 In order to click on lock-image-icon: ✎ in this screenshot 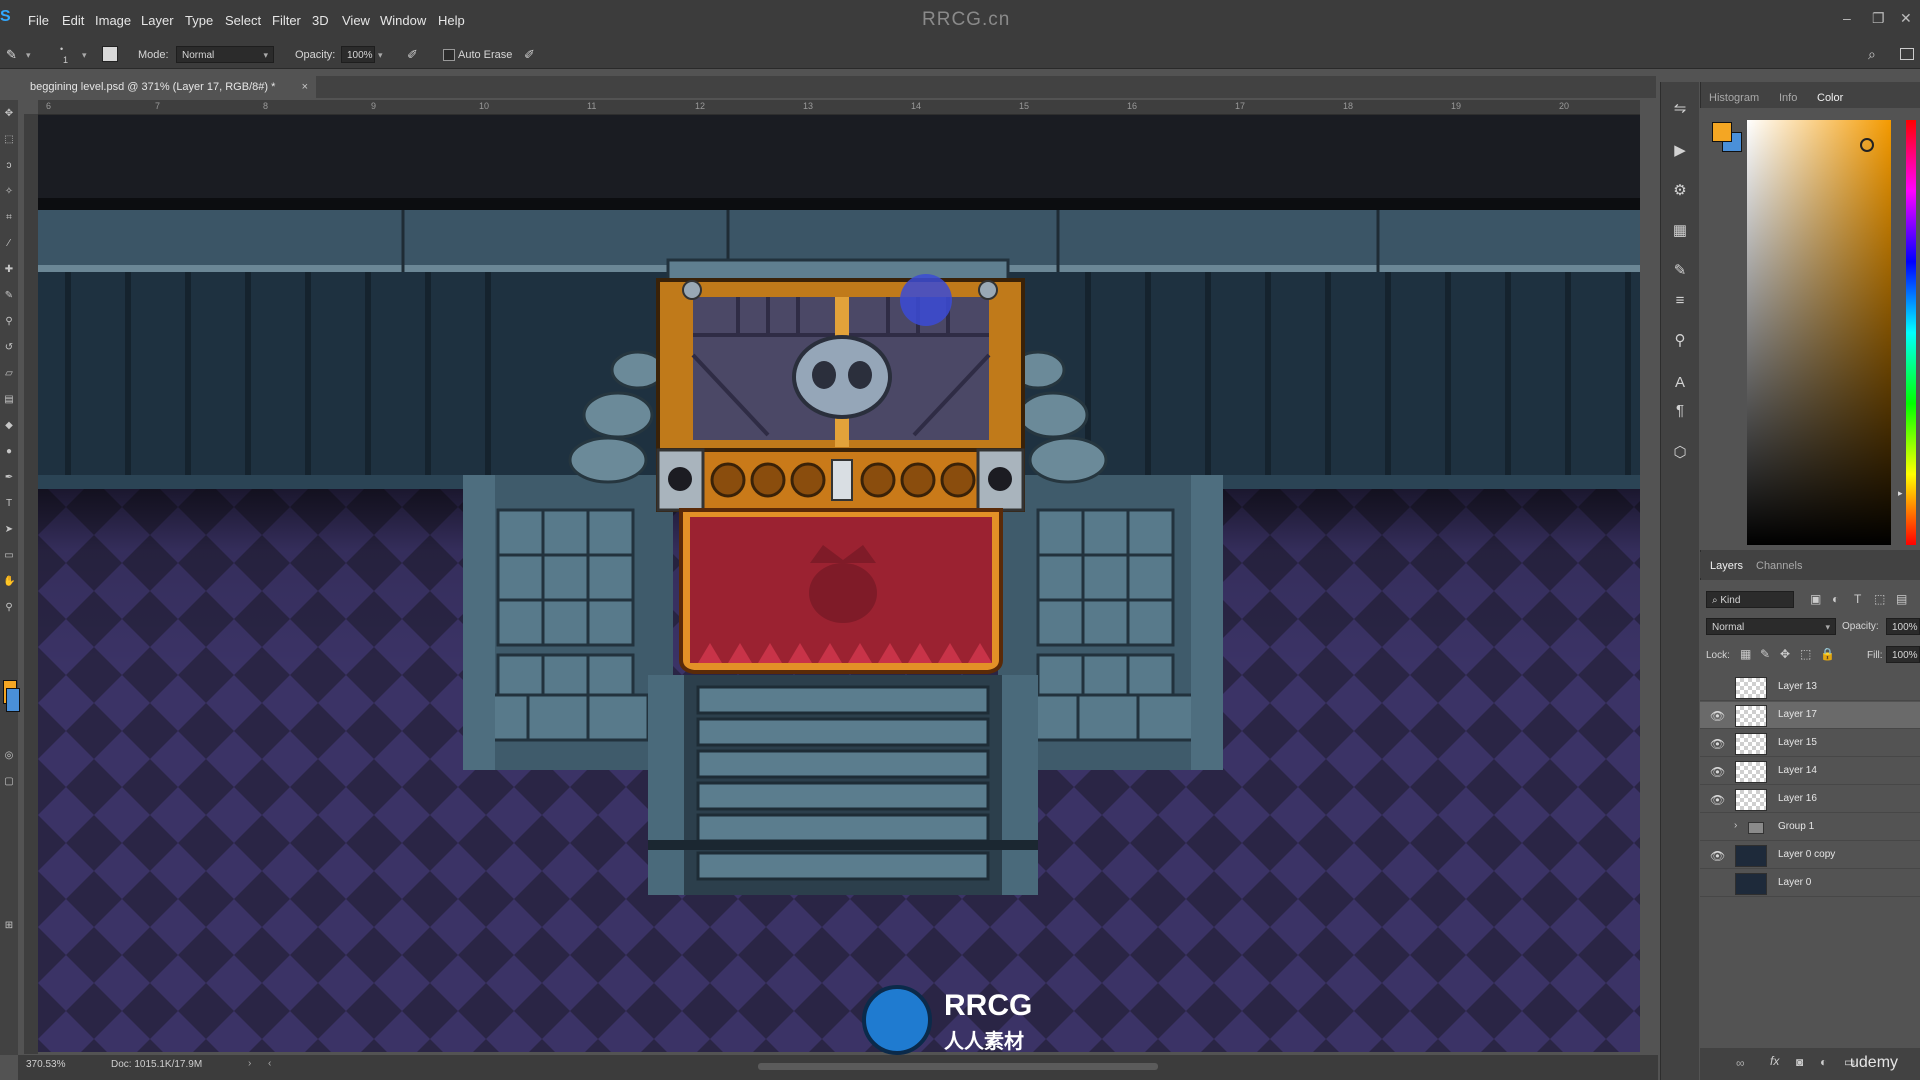, I will do `click(1765, 654)`.